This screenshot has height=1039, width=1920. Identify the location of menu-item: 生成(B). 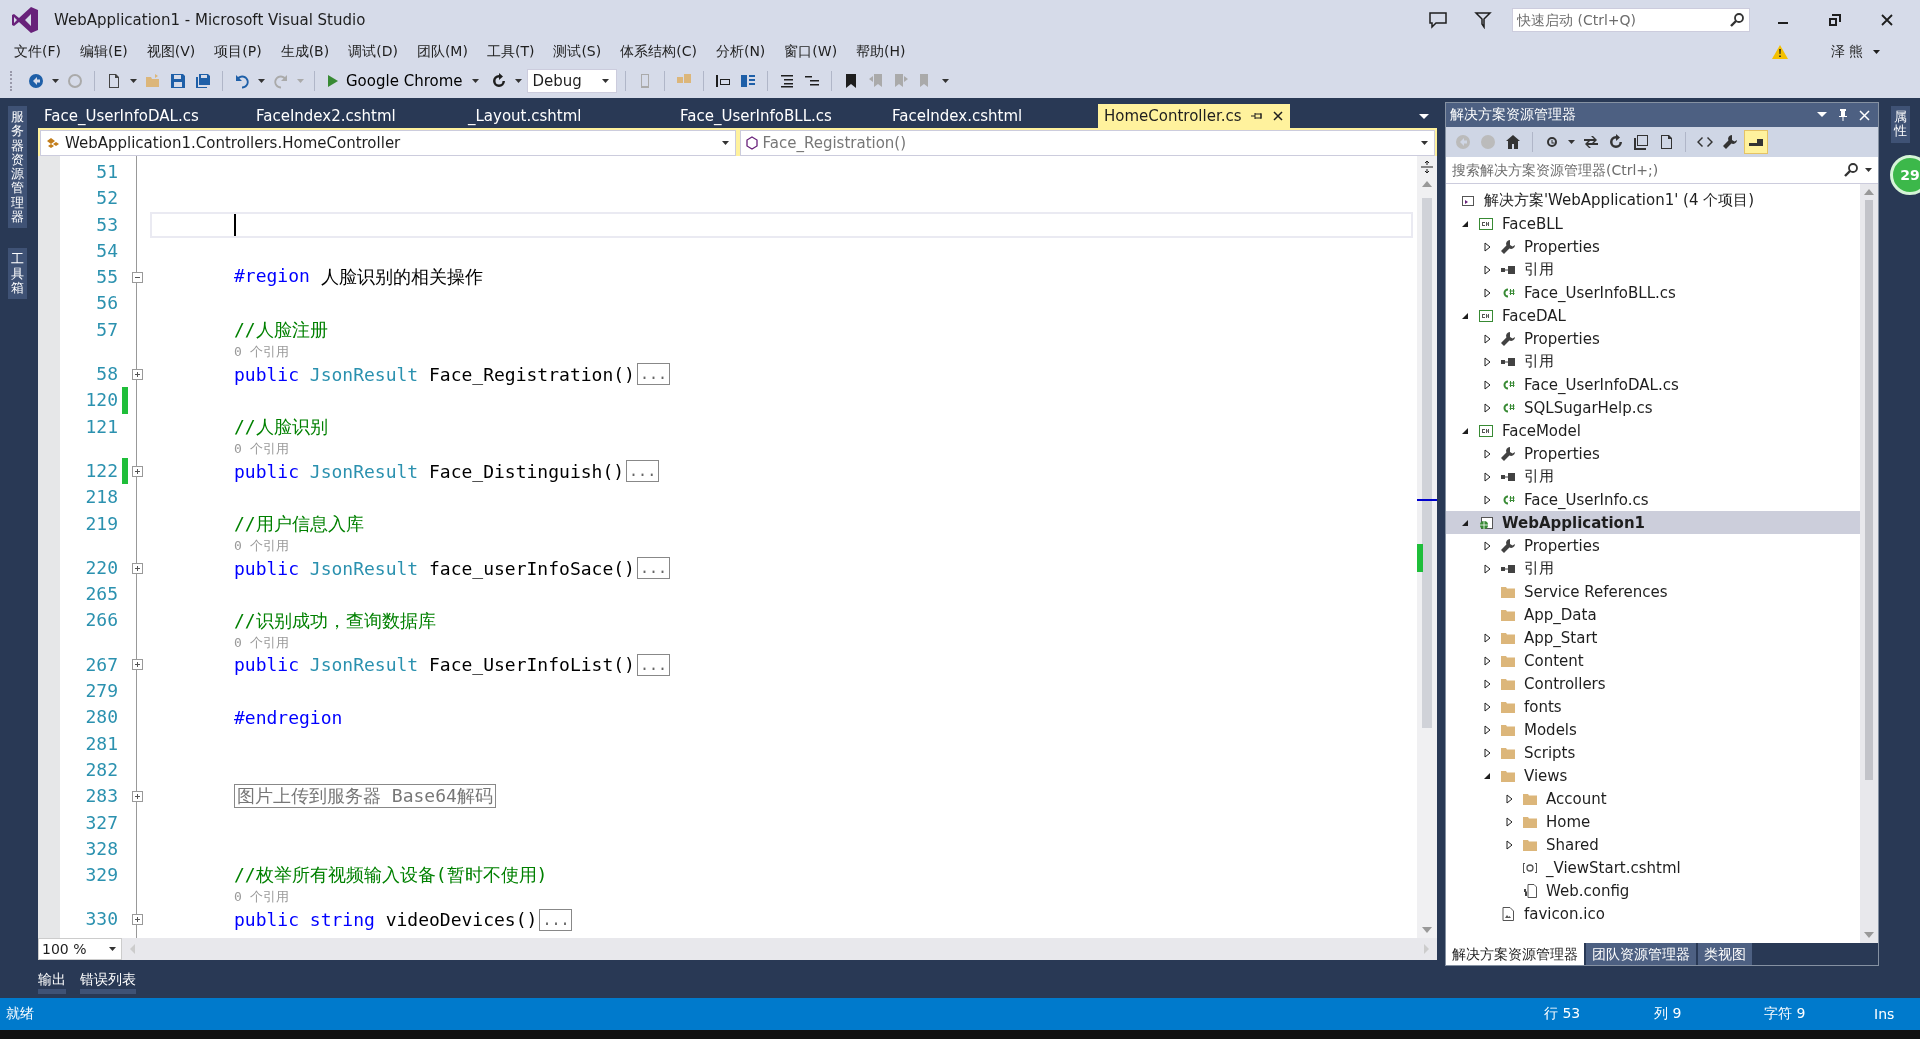
(307, 52).